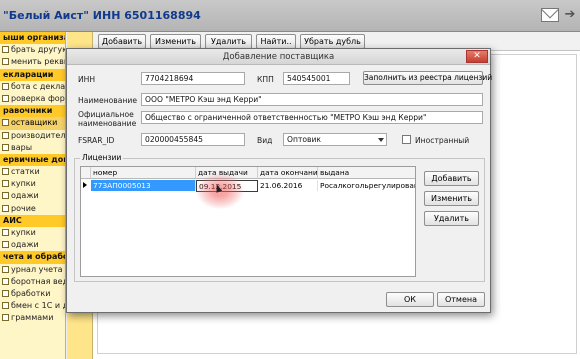 The height and width of the screenshot is (359, 580). What do you see at coordinates (304, 139) in the screenshot?
I see `kind-select-value: Оптовик` at bounding box center [304, 139].